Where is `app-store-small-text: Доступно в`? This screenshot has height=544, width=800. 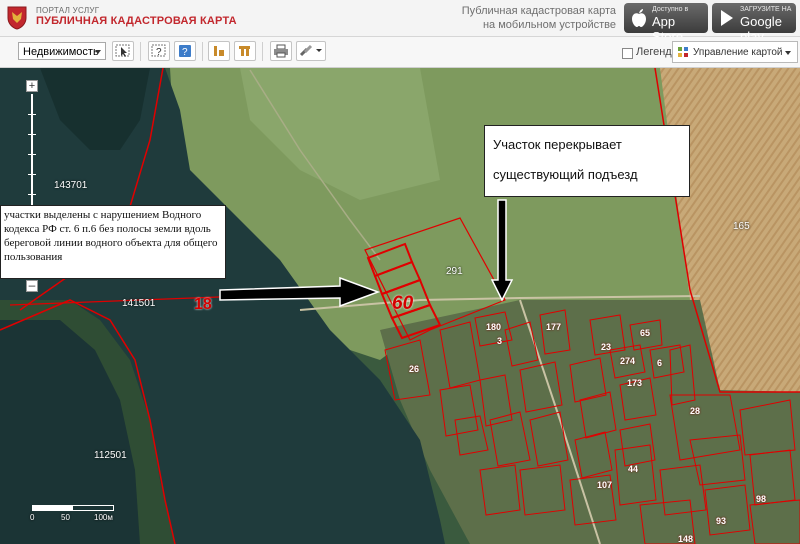
app-store-small-text: Доступно в is located at coordinates (670, 9).